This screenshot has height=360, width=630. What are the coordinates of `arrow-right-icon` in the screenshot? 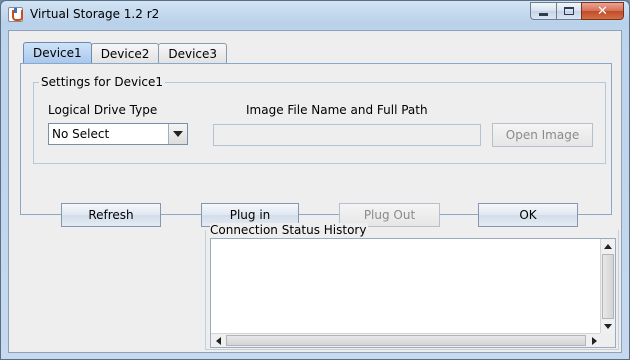 It's located at (594, 341).